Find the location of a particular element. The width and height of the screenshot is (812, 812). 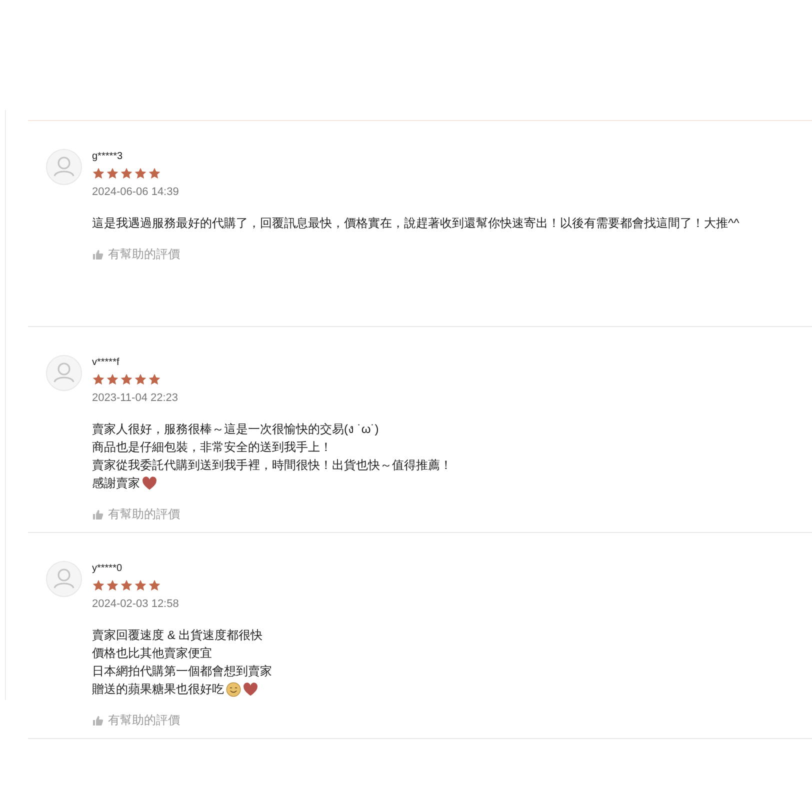

review-text: 這是我遇過服務最好的代購了，回覆訊息最快，價格實在，說趕著收到還幫你快速寄出！以後有需要都會找這間了！大推^^ is located at coordinates (416, 223).